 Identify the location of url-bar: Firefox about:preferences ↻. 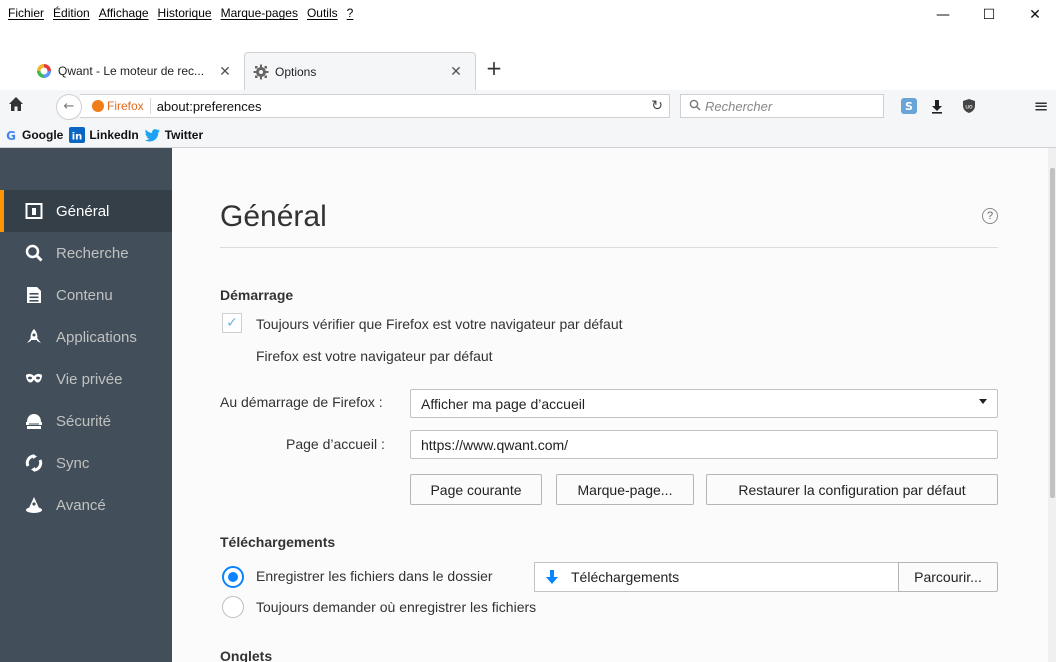
(375, 106).